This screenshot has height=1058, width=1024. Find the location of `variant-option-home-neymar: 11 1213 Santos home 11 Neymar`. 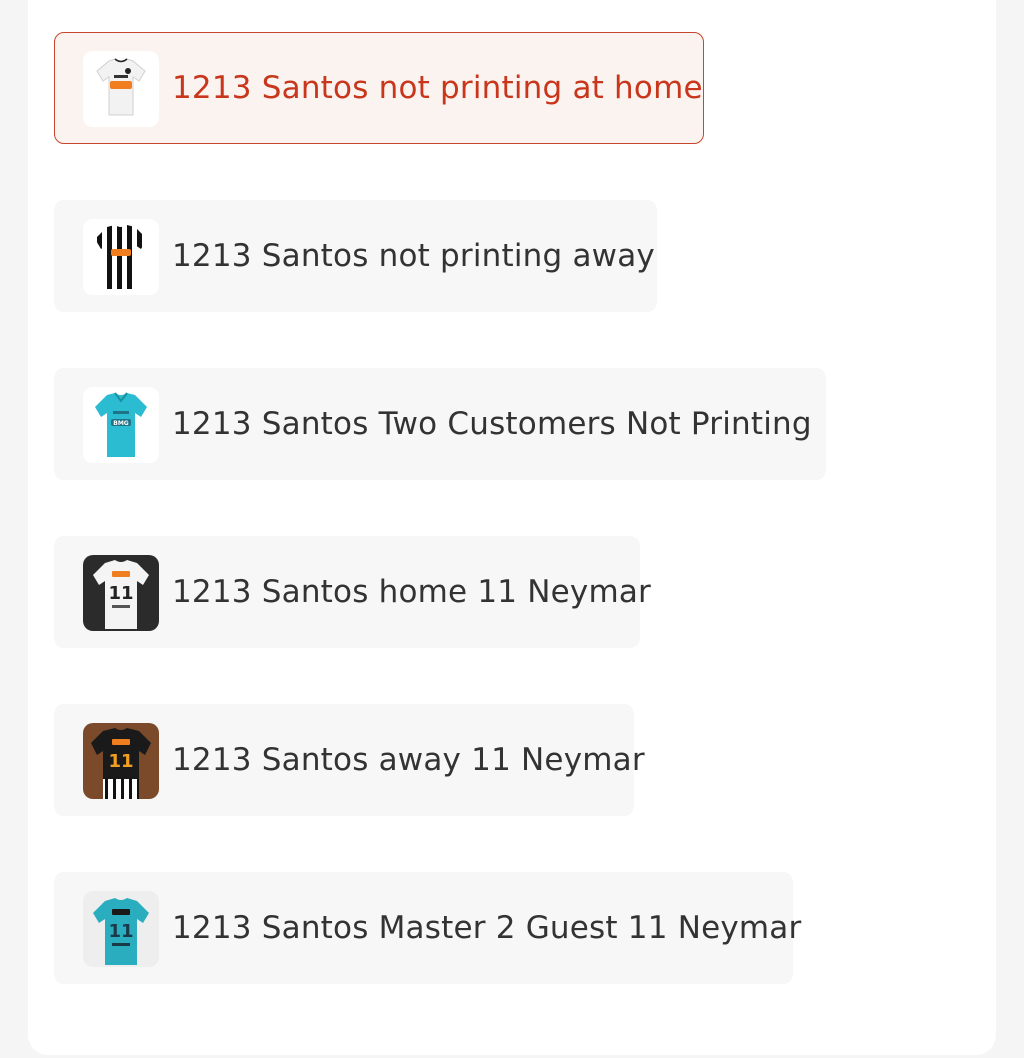

variant-option-home-neymar: 11 1213 Santos home 11 Neymar is located at coordinates (352, 592).